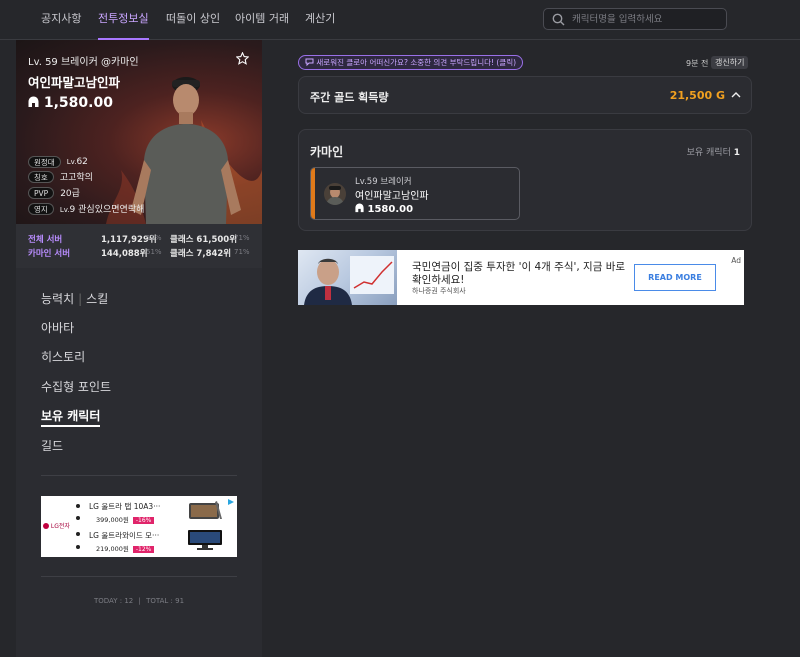  Describe the element at coordinates (125, 548) in the screenshot. I see `side-ad-product-price: 219,000원 -12%` at that location.